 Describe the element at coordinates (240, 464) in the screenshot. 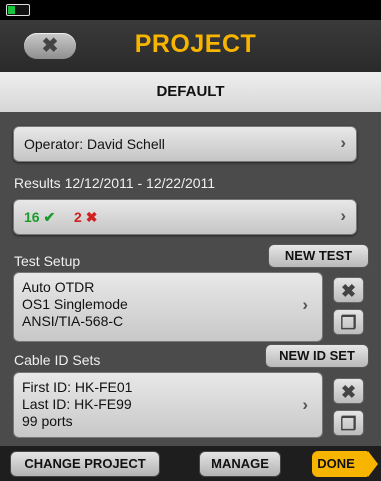

I see `manage-button: MANAGE` at that location.